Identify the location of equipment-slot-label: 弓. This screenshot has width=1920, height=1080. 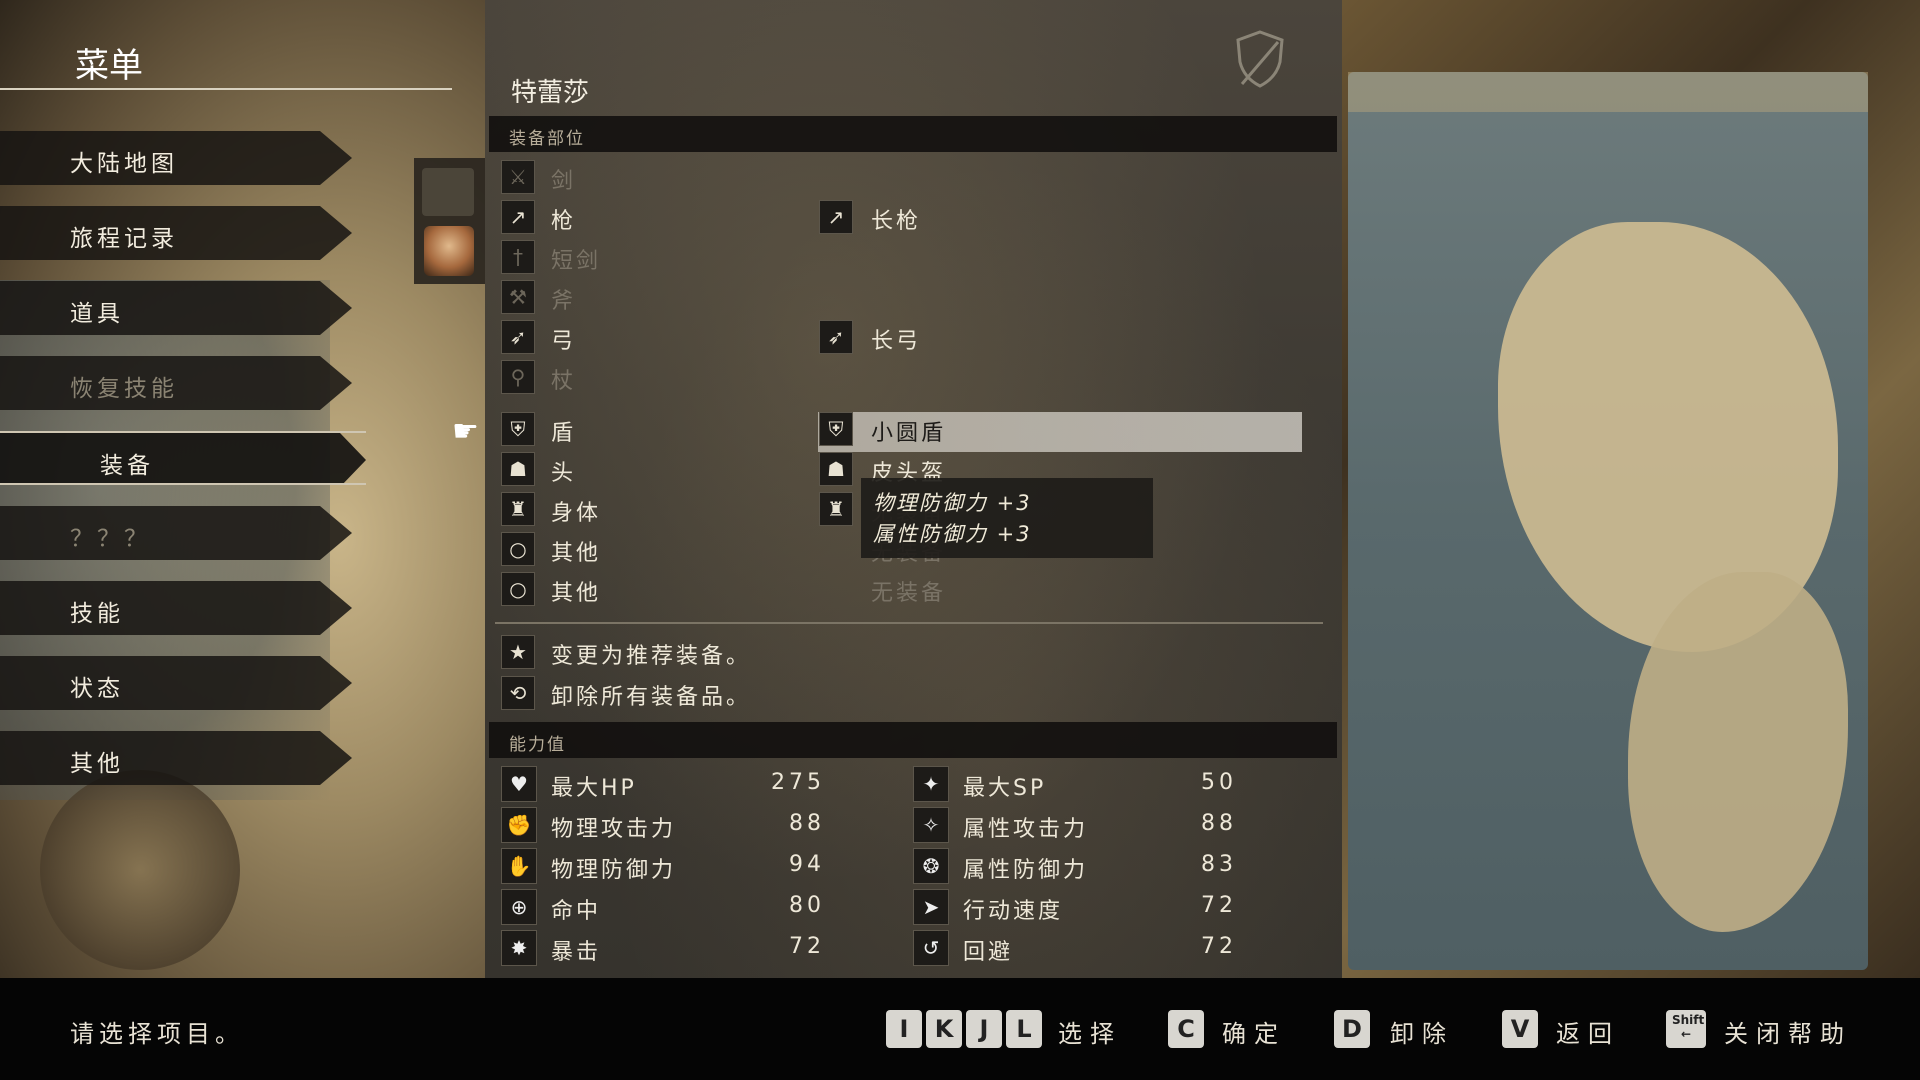
(563, 339).